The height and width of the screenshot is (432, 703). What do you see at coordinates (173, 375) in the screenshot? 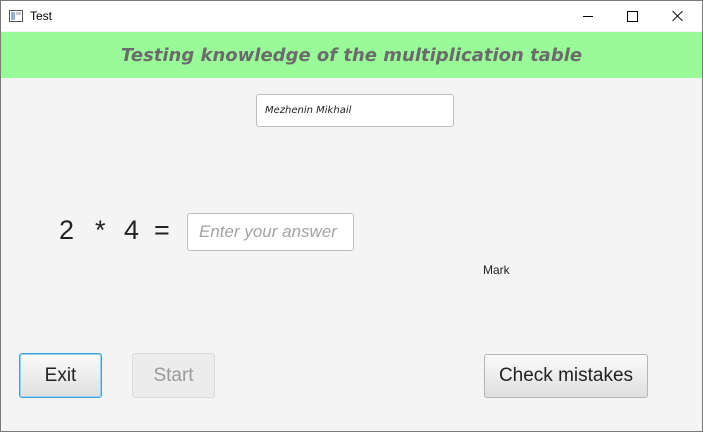
I see `start-button: Start` at bounding box center [173, 375].